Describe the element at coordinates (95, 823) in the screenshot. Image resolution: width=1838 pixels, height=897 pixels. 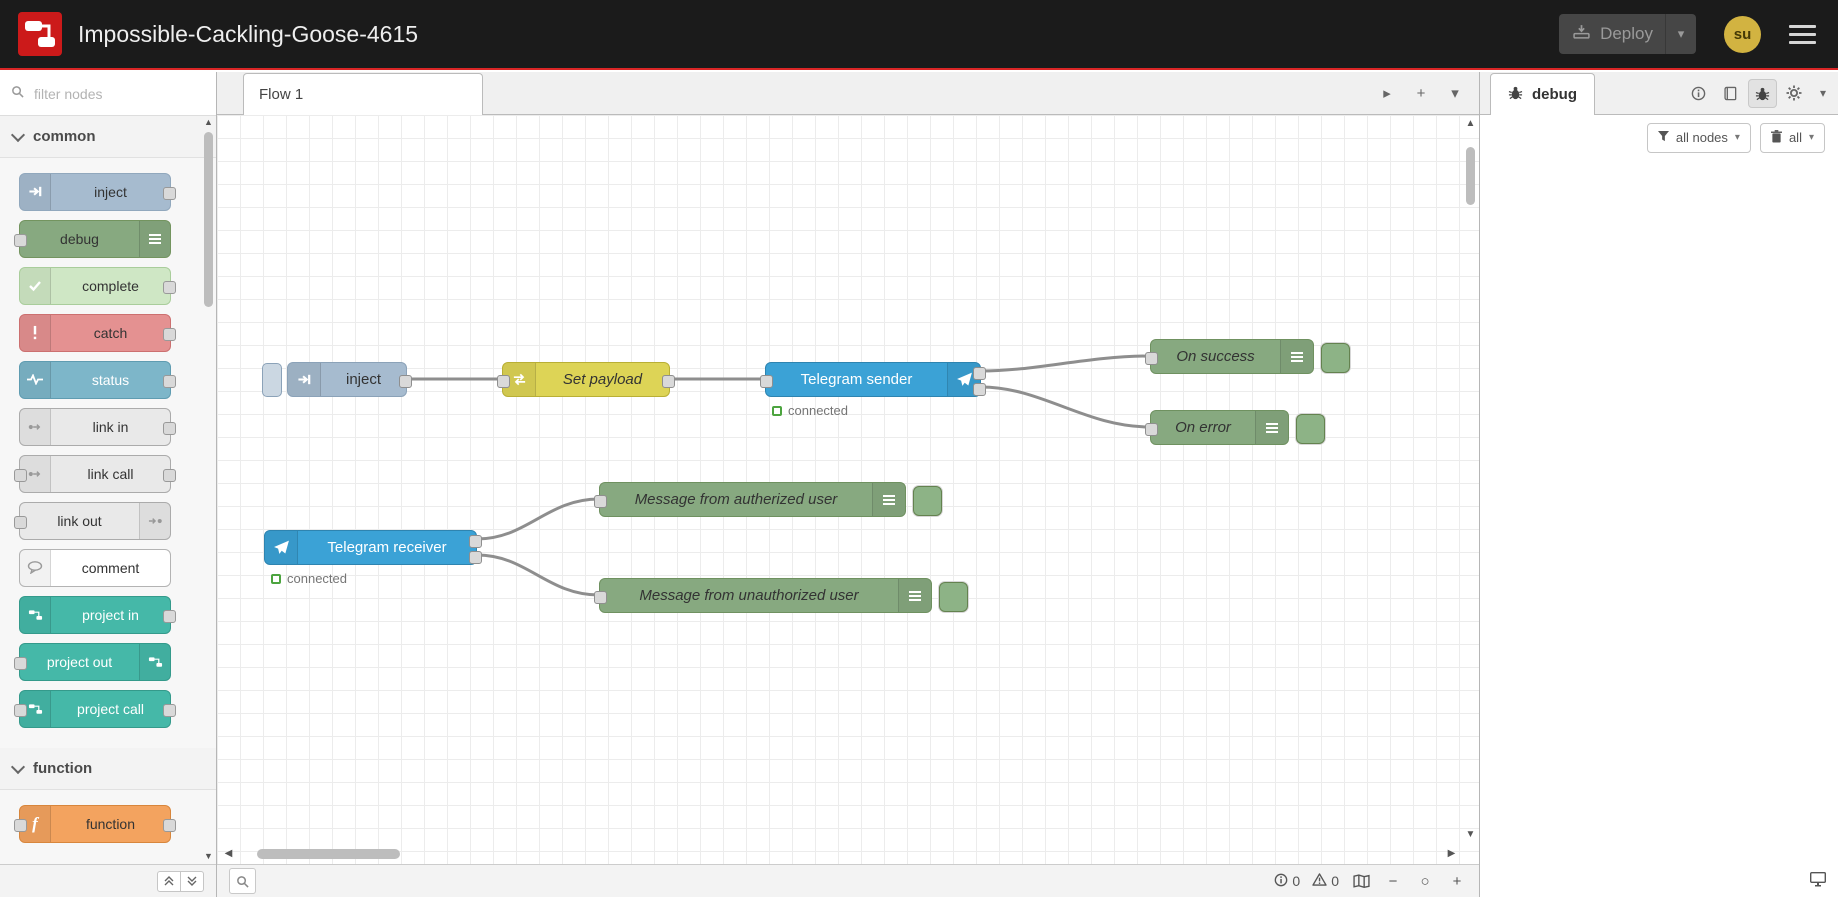
I see `palette-node-function: f function` at that location.